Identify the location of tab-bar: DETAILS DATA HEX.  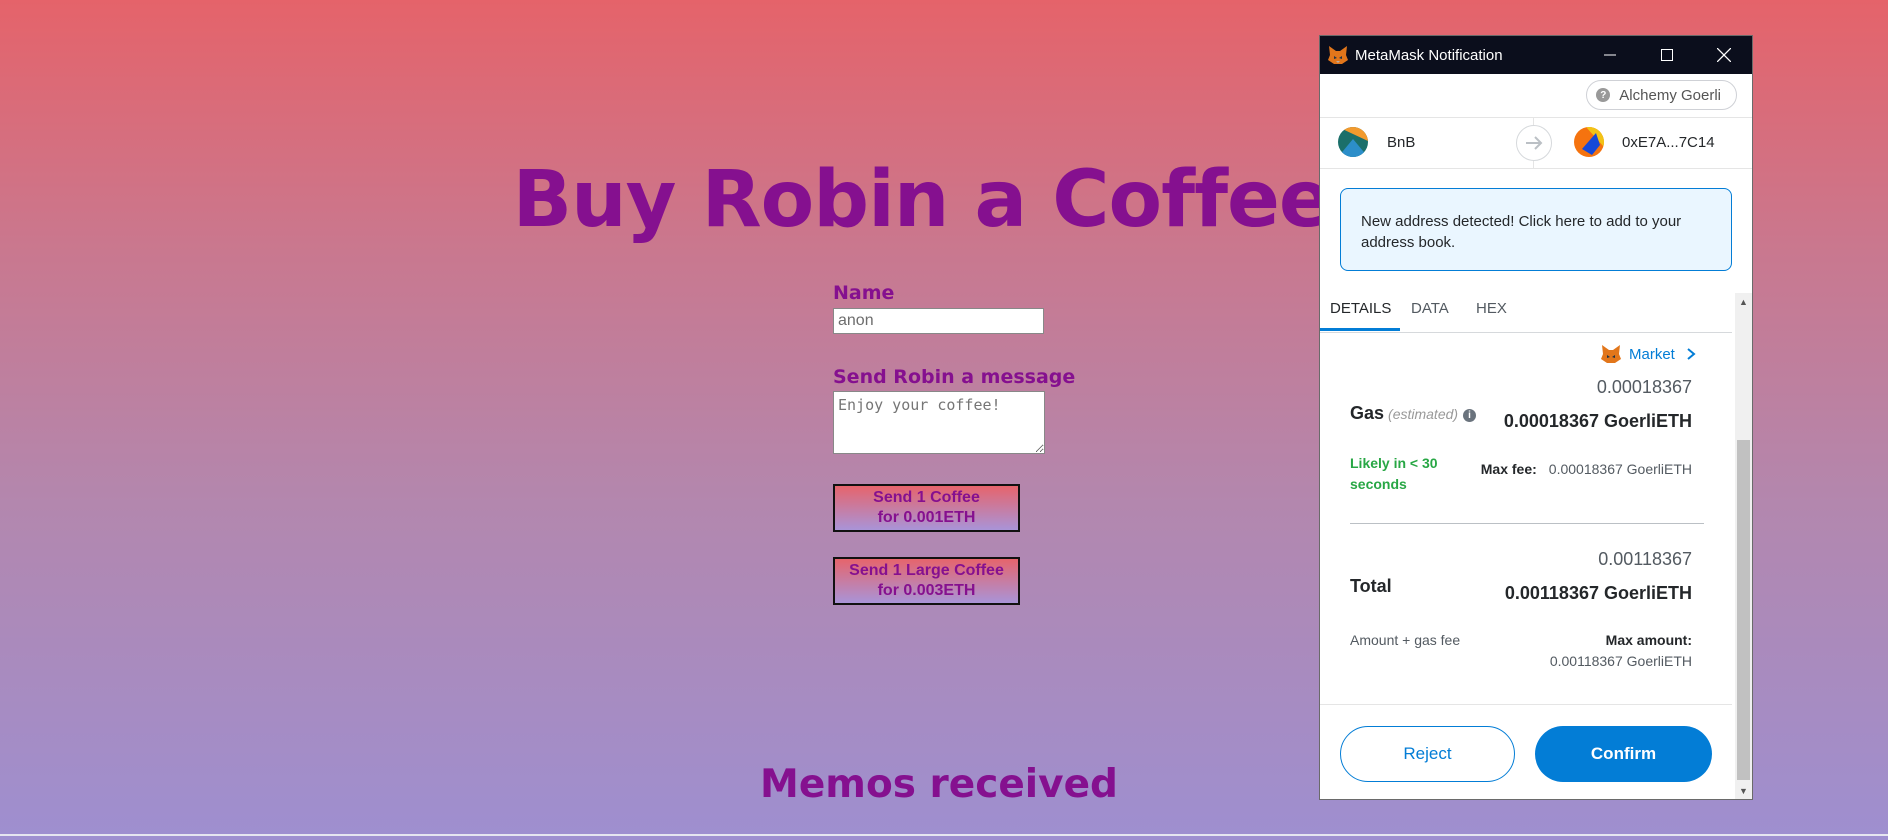
(1526, 311).